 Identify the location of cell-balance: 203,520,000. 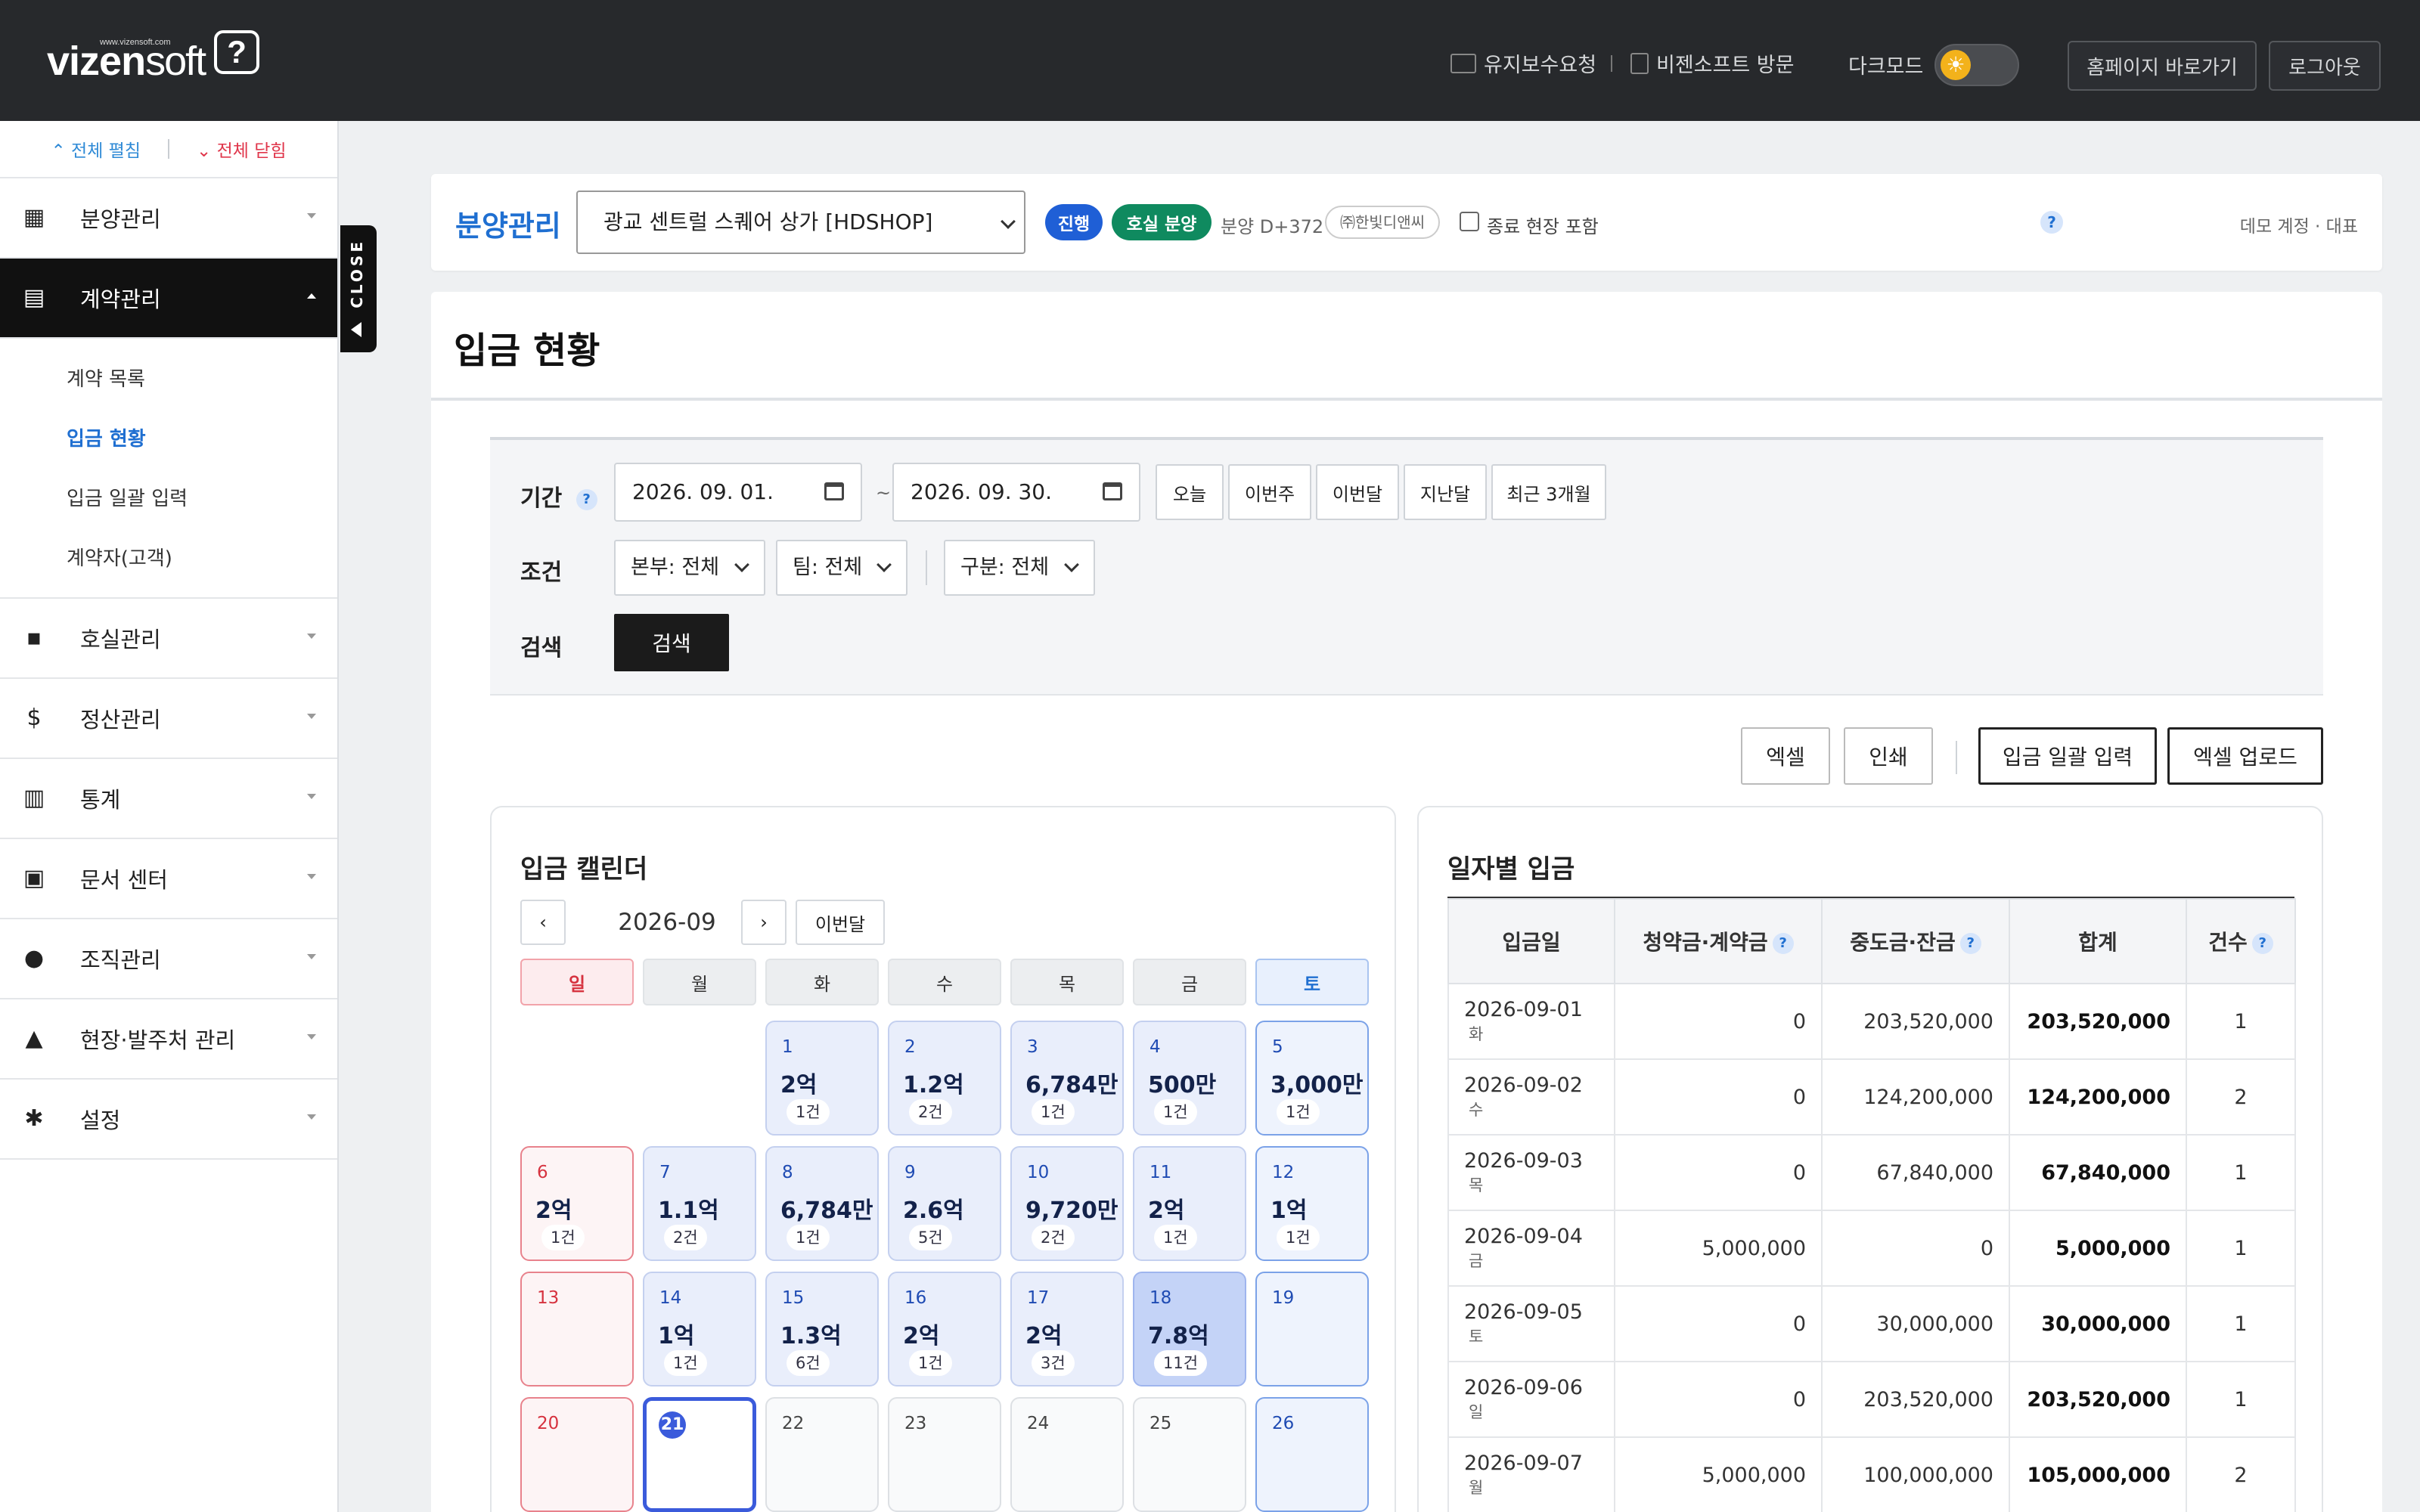
(1915, 1399).